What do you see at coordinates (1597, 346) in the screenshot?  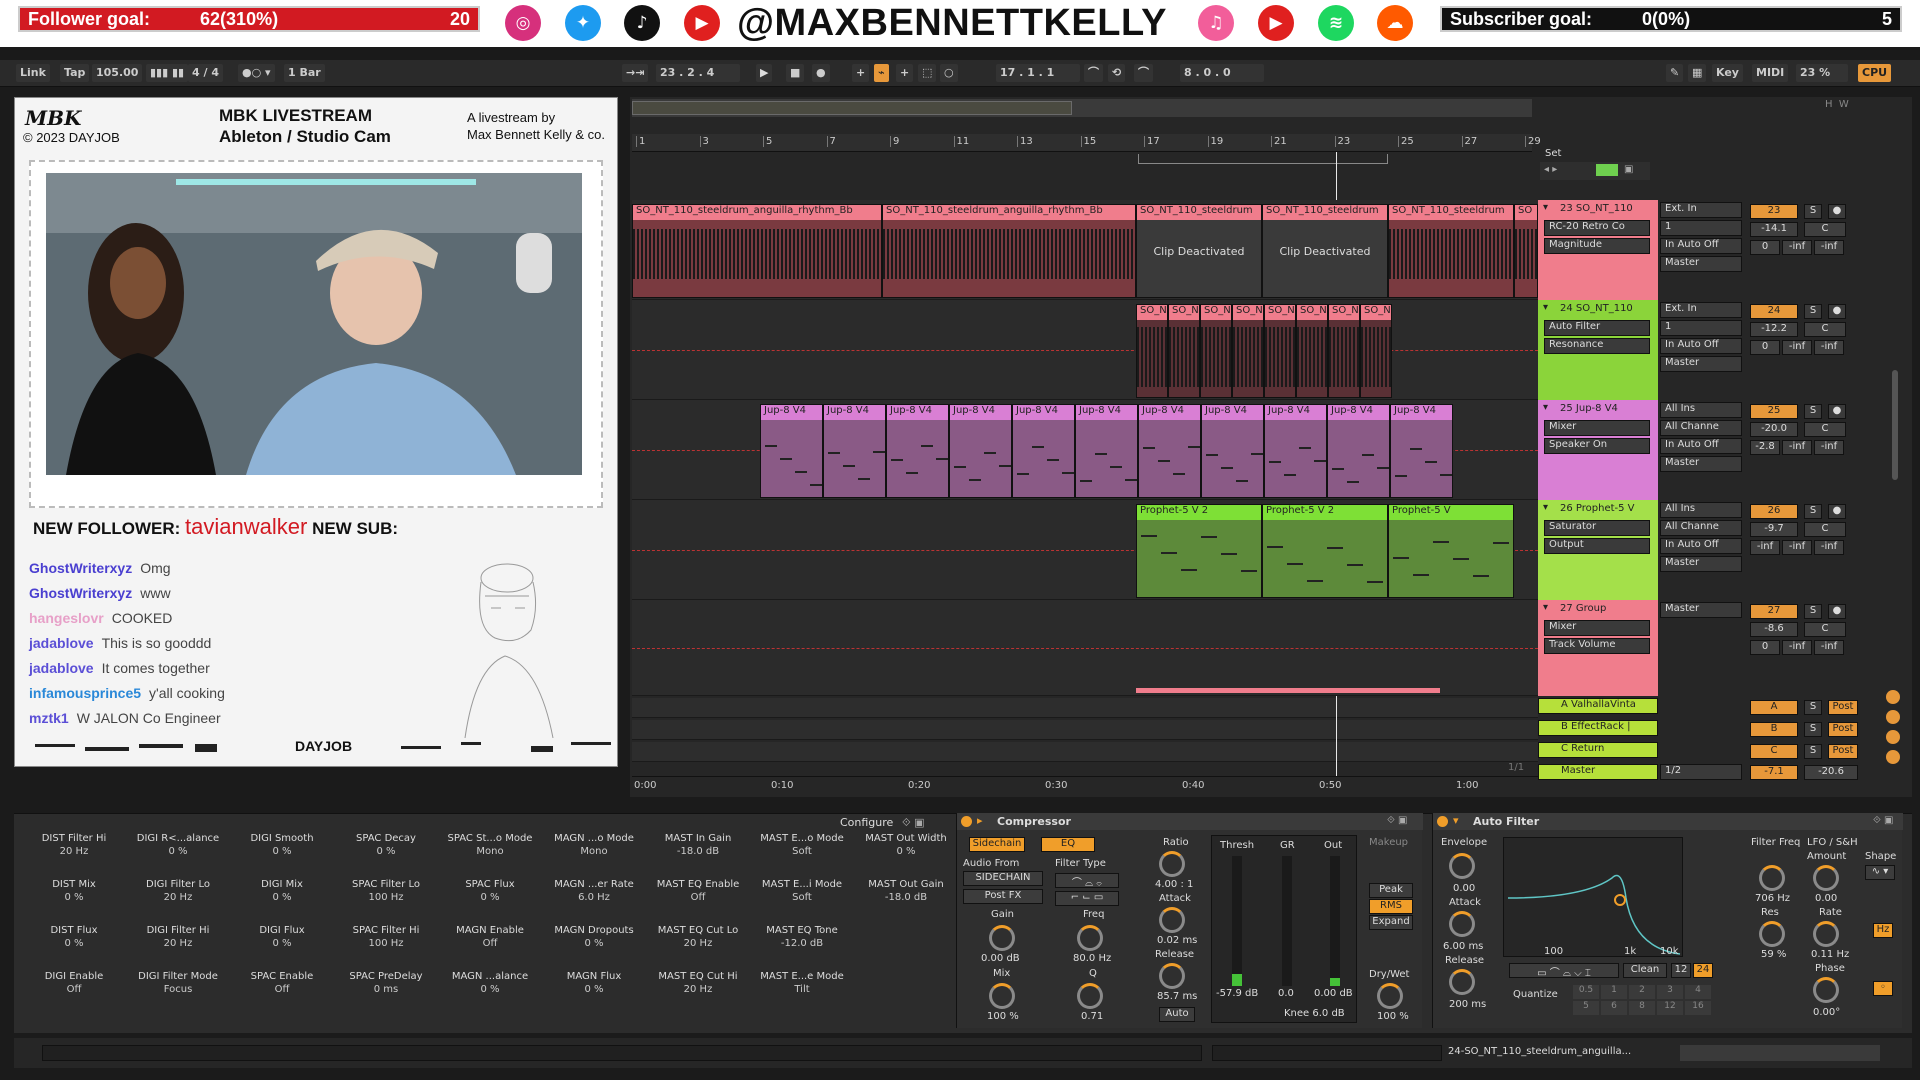 I see `param-chooser: Resonance` at bounding box center [1597, 346].